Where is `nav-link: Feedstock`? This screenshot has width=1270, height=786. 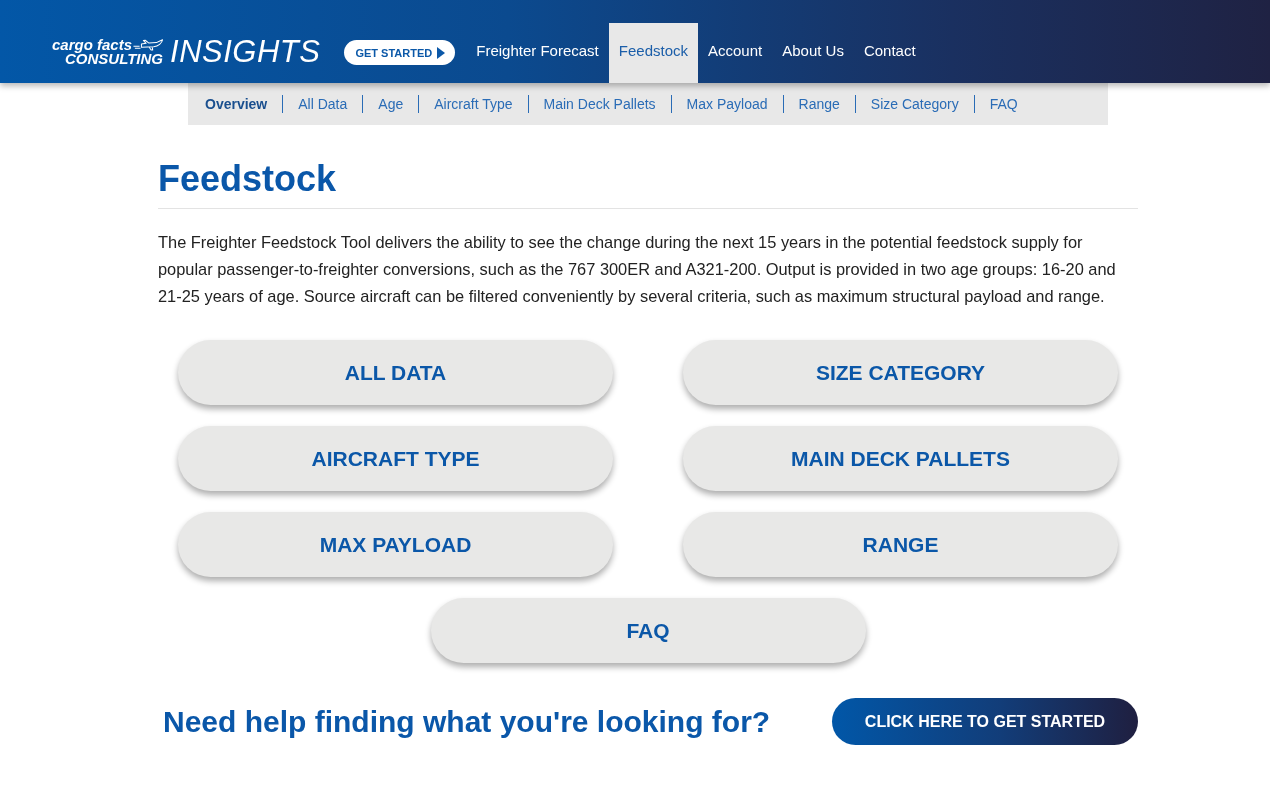
nav-link: Feedstock is located at coordinates (653, 53).